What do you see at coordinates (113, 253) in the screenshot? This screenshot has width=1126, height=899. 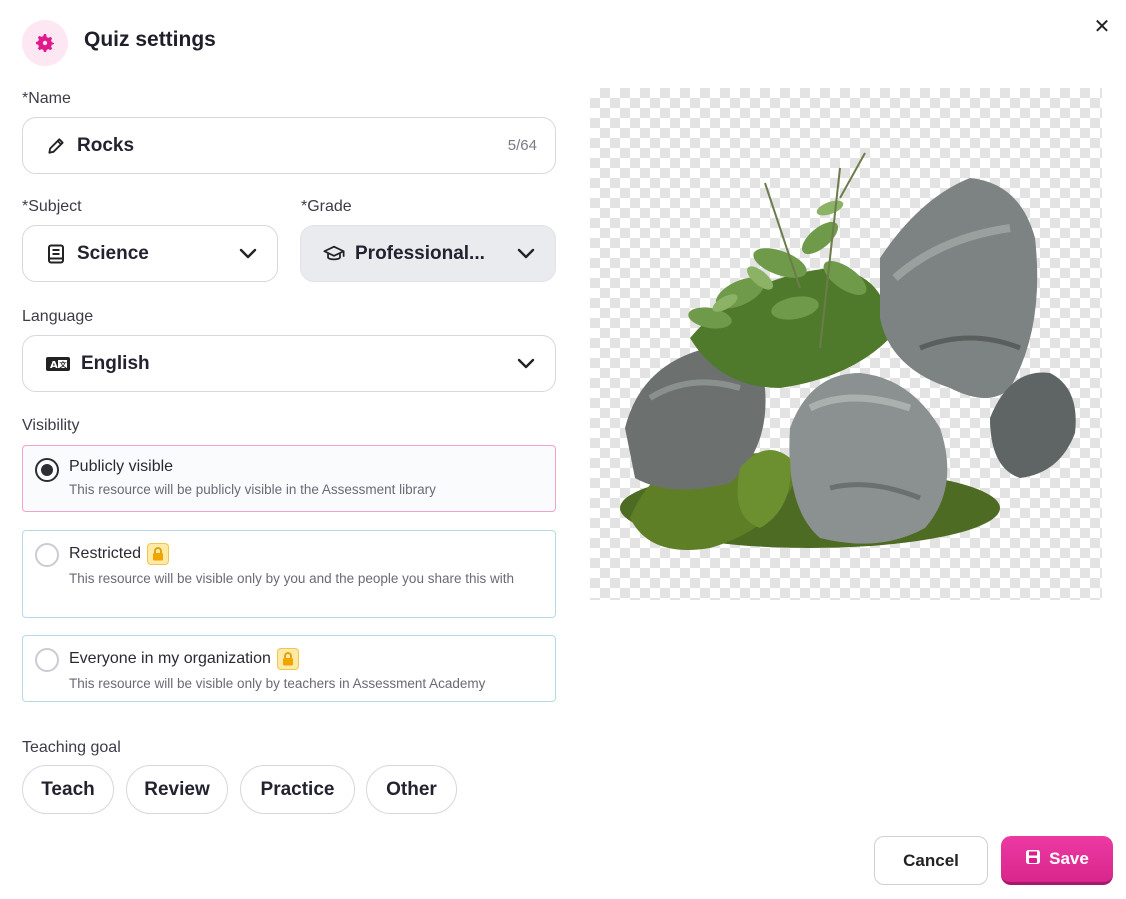 I see `subject-value: Science` at bounding box center [113, 253].